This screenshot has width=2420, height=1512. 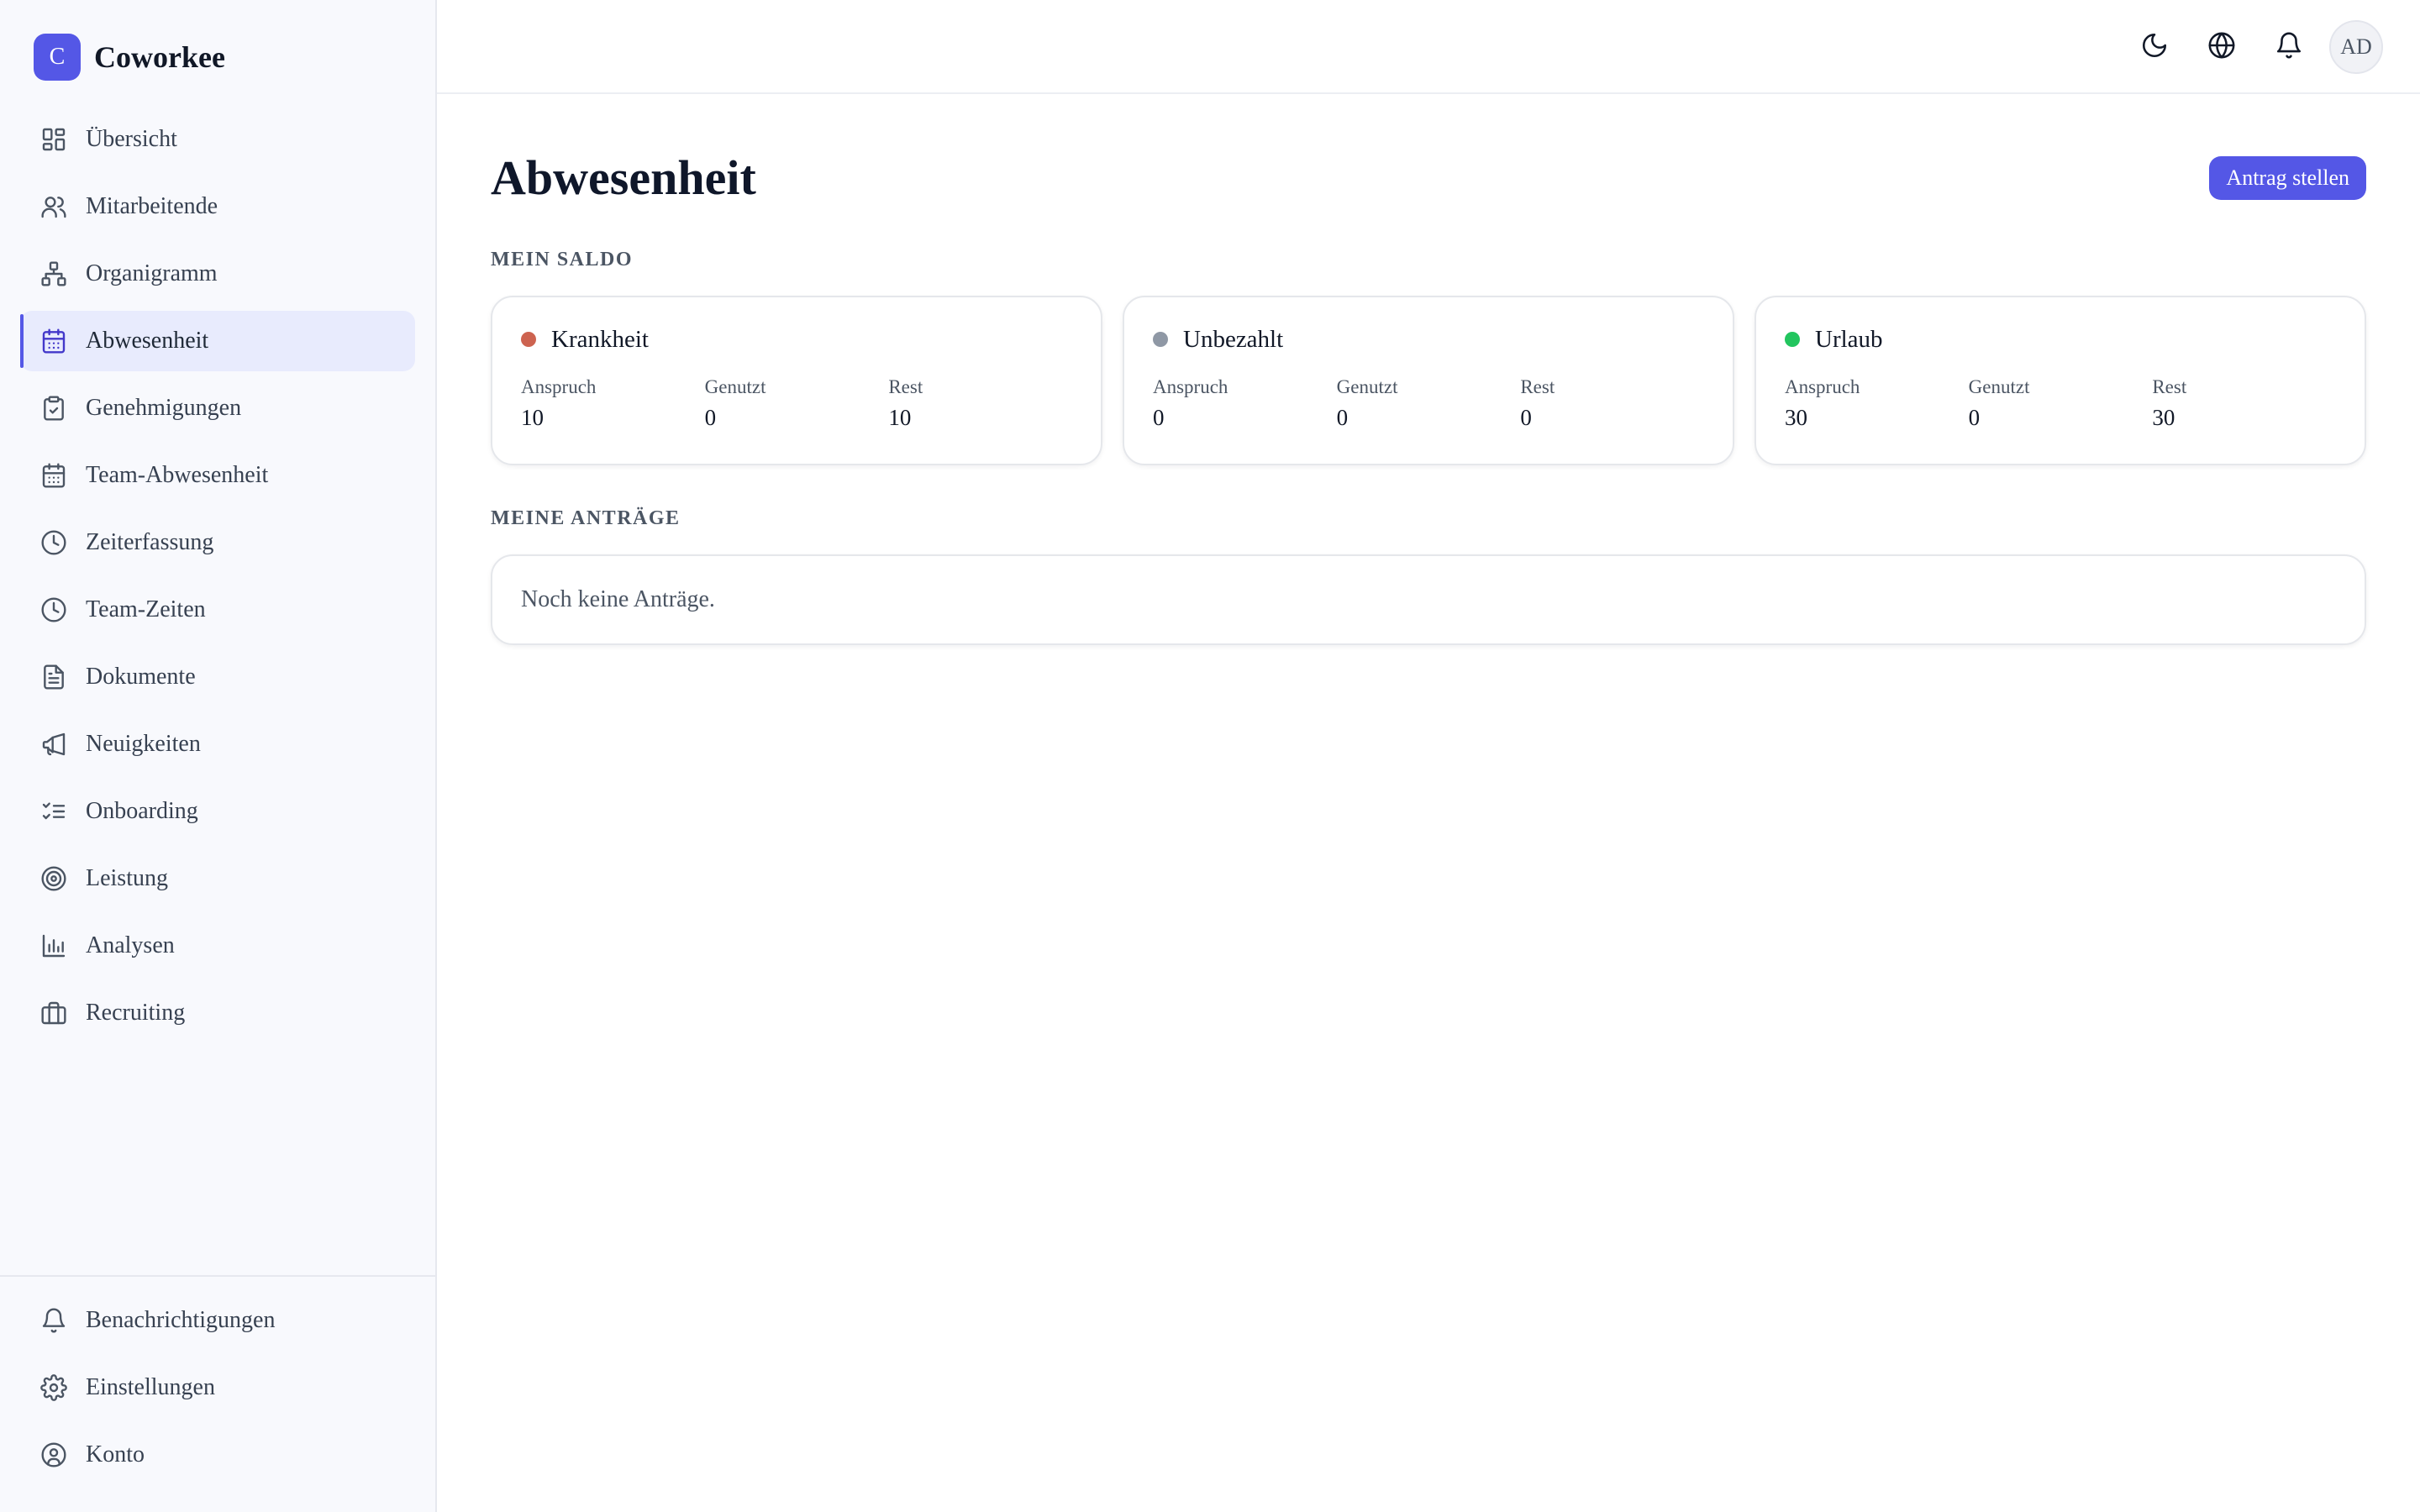 What do you see at coordinates (218, 1387) in the screenshot?
I see `sidebar-item-einstellungen: Einstellungen` at bounding box center [218, 1387].